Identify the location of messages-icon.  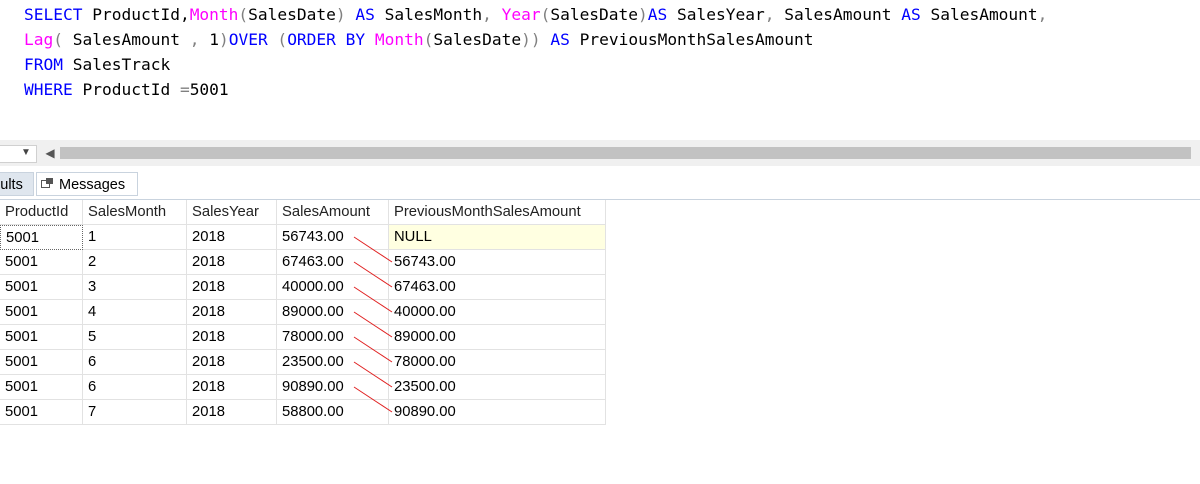
(47, 184).